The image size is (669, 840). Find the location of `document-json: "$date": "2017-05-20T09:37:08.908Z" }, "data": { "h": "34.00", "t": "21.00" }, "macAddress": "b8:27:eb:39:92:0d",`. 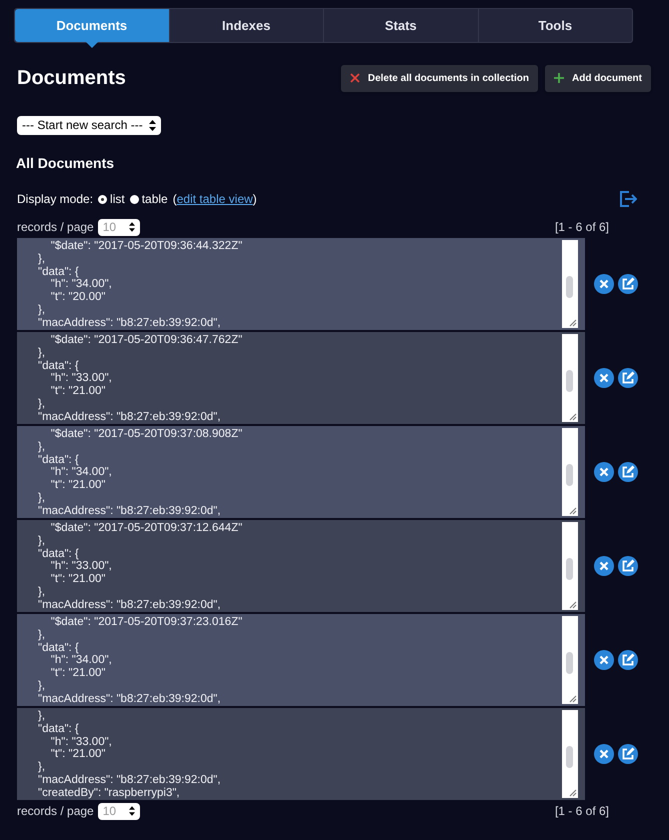

document-json: "$date": "2017-05-20T09:37:08.908Z" }, "data": { "h": "34.00", "t": "21.00" }, "macAddress": "b8:27:eb:39:92:0d", is located at coordinates (141, 473).